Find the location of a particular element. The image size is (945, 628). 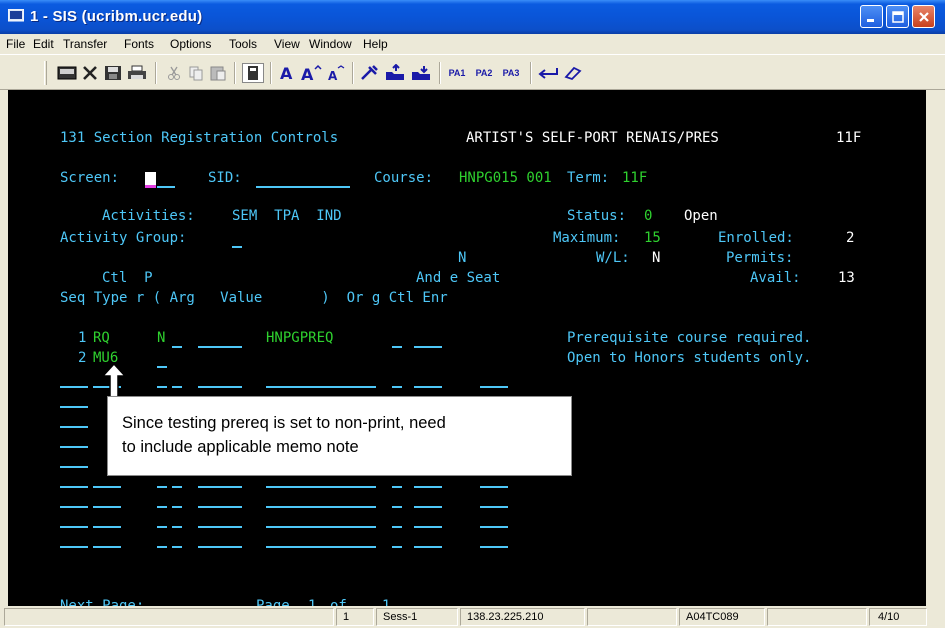

menu-file: File is located at coordinates (15, 44).